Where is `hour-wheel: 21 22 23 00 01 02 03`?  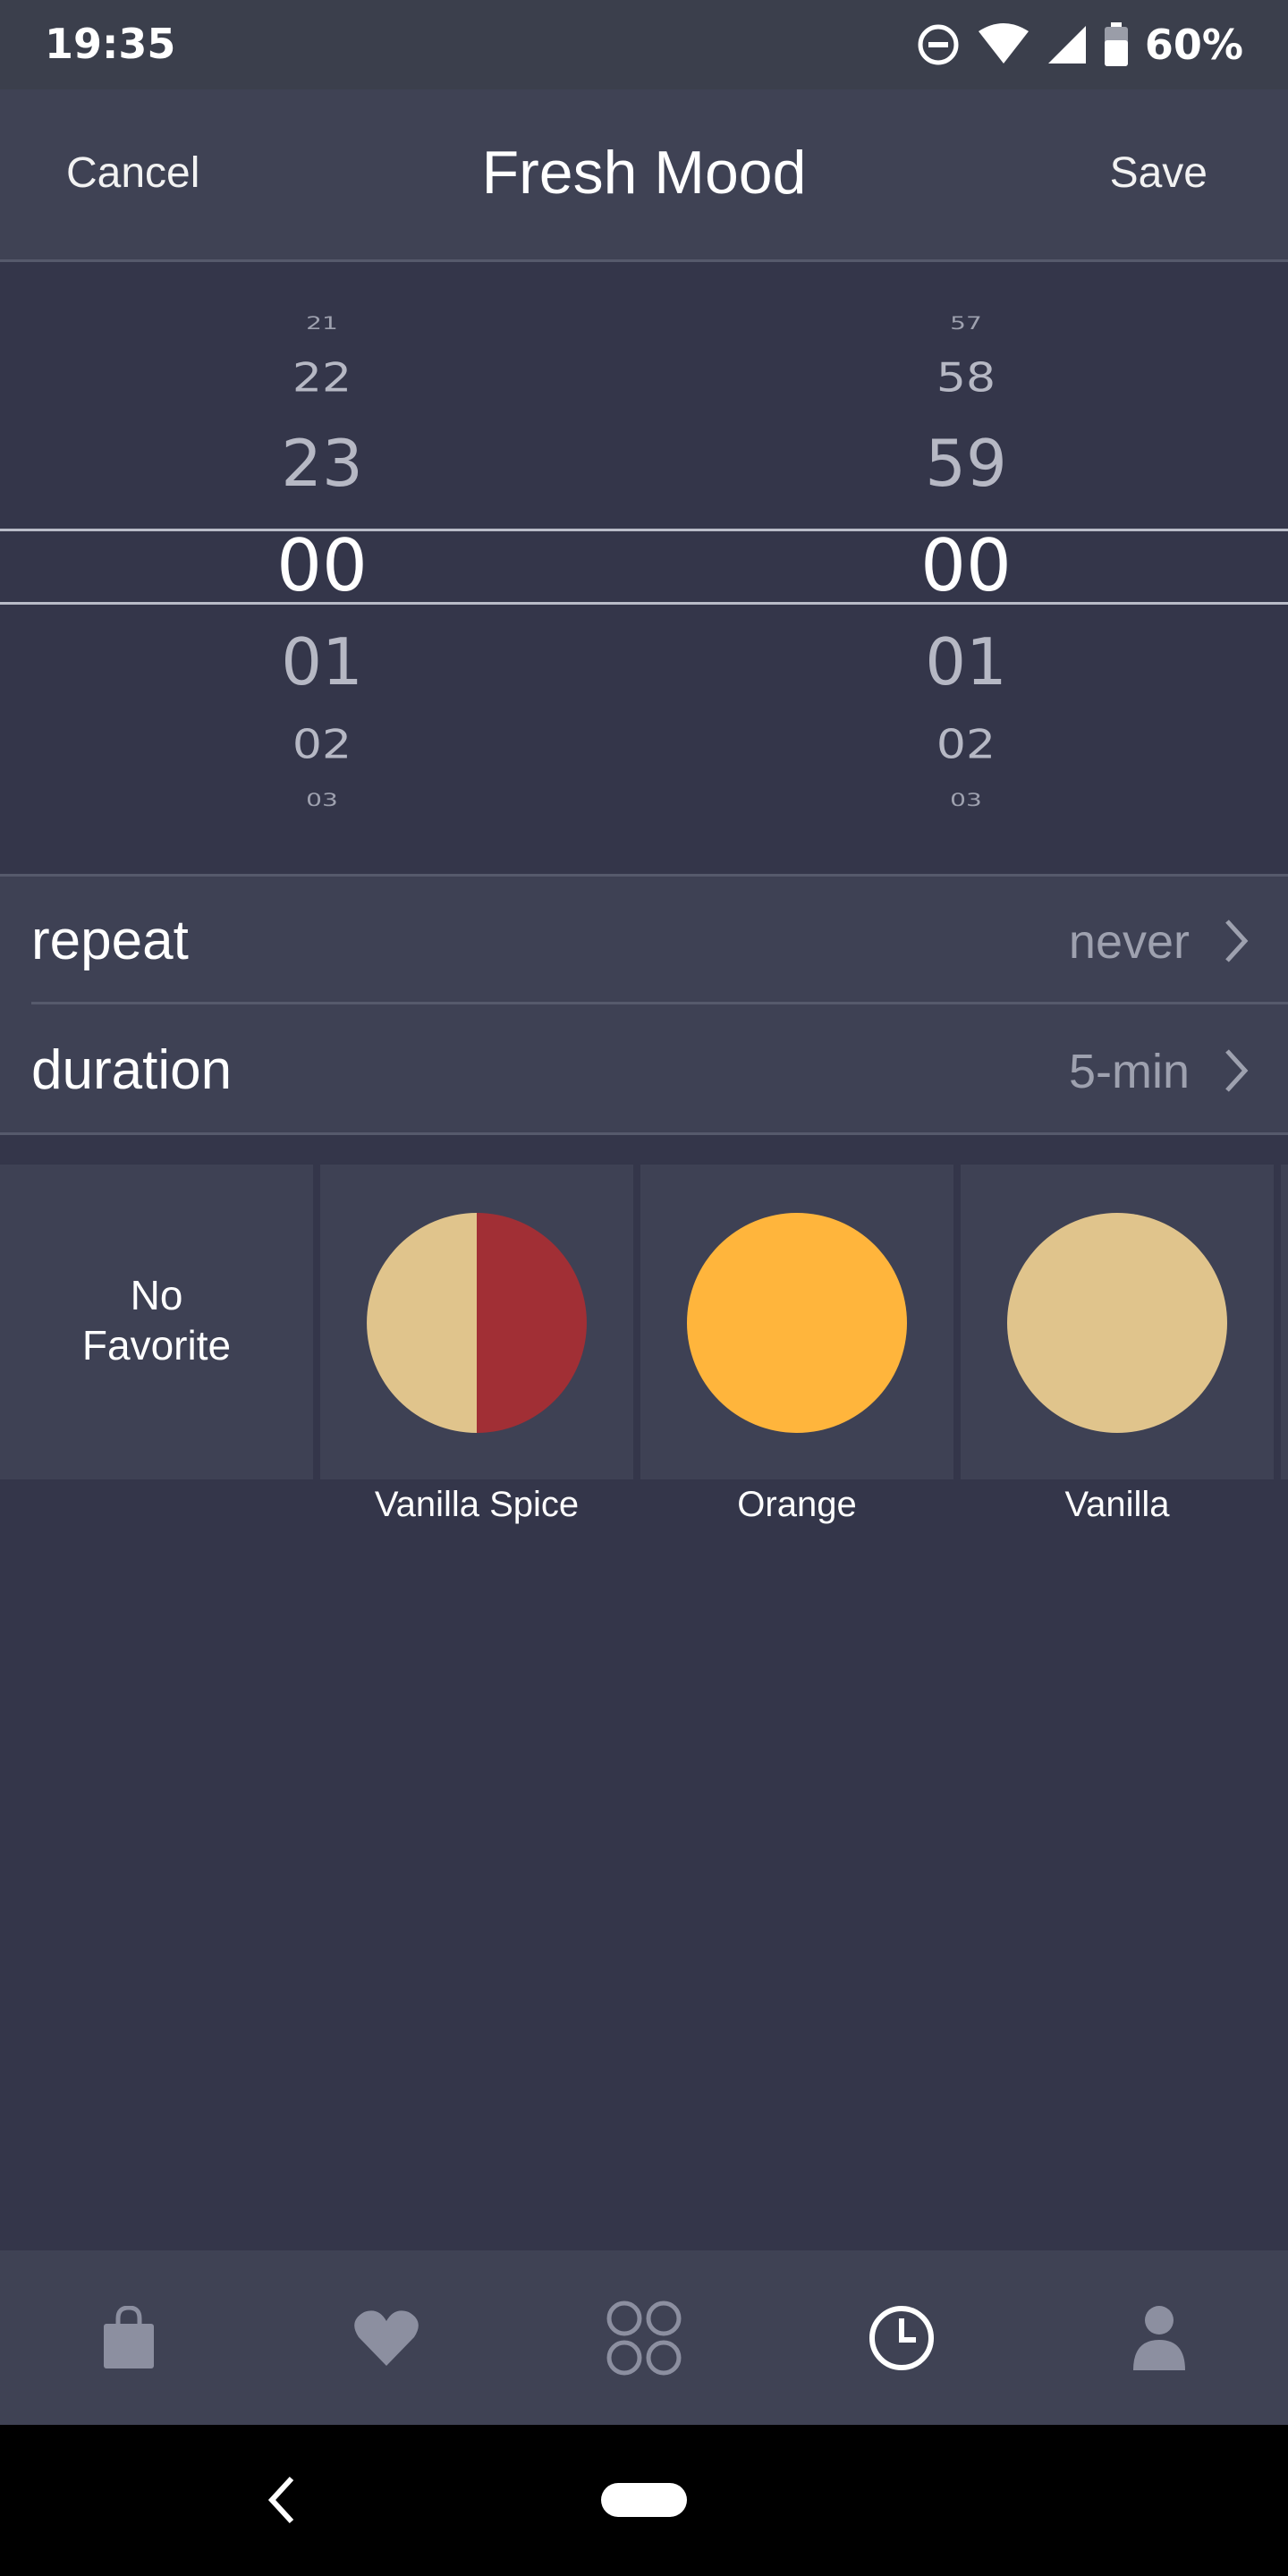
hour-wheel: 21 22 23 00 01 02 03 is located at coordinates (322, 567).